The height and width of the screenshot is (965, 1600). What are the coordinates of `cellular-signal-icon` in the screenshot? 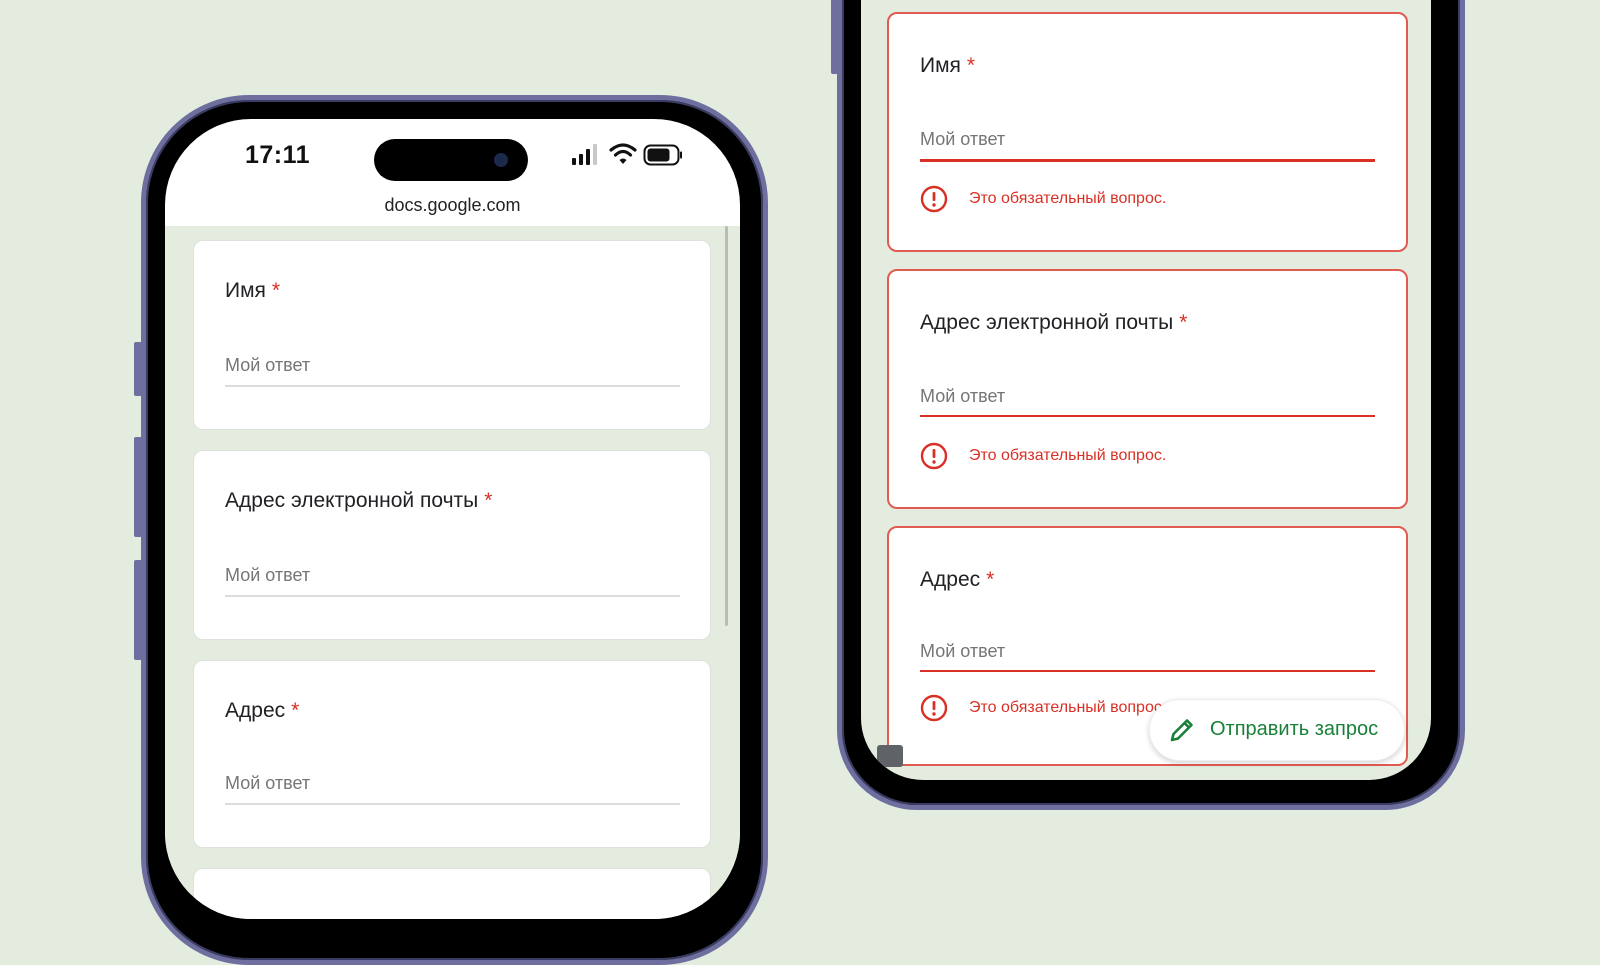 It's located at (584, 154).